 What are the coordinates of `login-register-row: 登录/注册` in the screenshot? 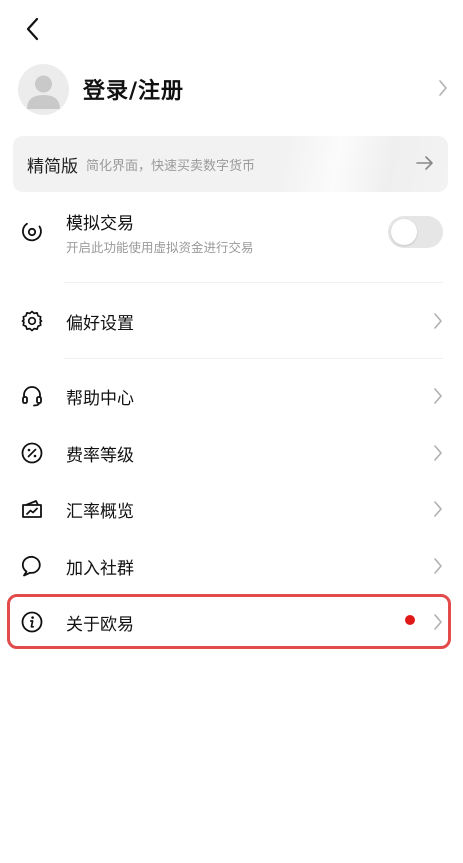 It's located at (233, 89).